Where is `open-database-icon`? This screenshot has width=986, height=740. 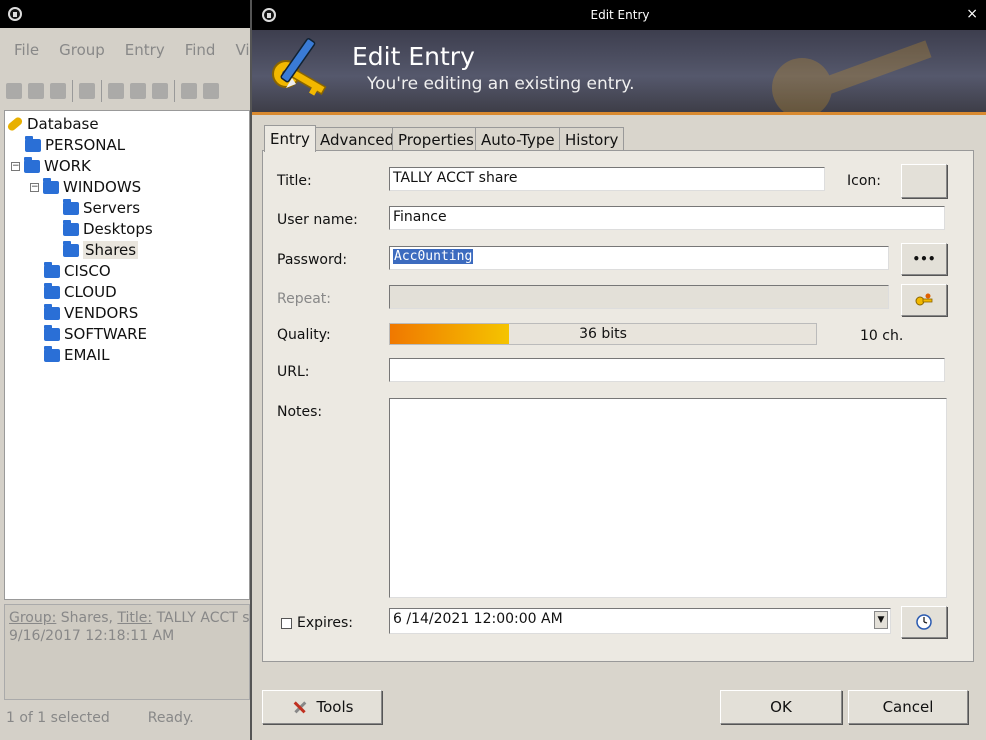 open-database-icon is located at coordinates (36, 91).